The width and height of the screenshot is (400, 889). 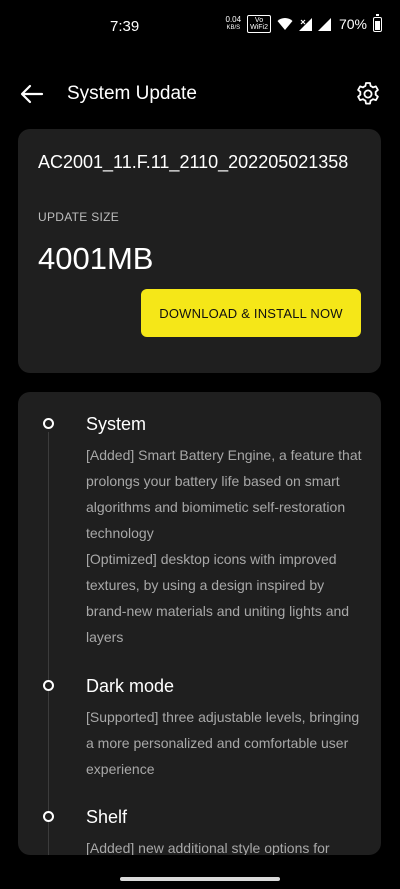 What do you see at coordinates (377, 22) in the screenshot?
I see `battery-icon` at bounding box center [377, 22].